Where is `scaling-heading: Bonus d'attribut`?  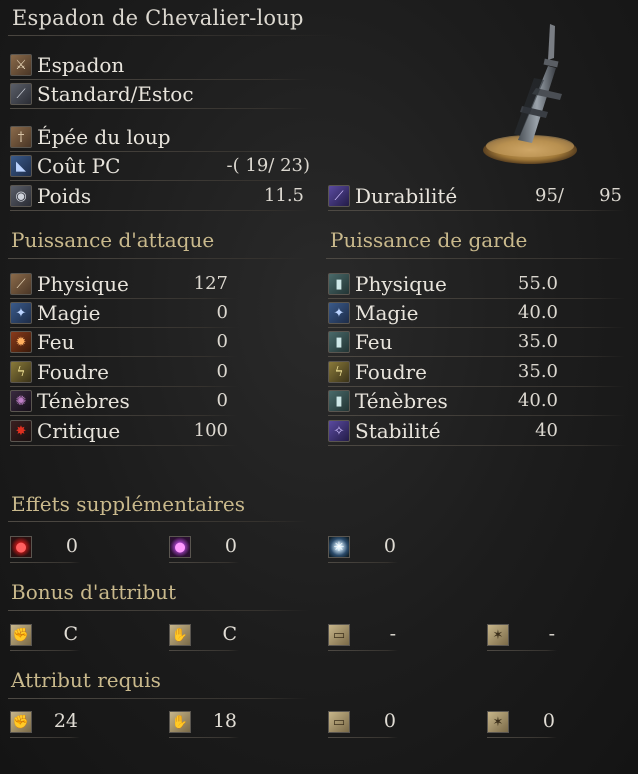 scaling-heading: Bonus d'attribut is located at coordinates (94, 592).